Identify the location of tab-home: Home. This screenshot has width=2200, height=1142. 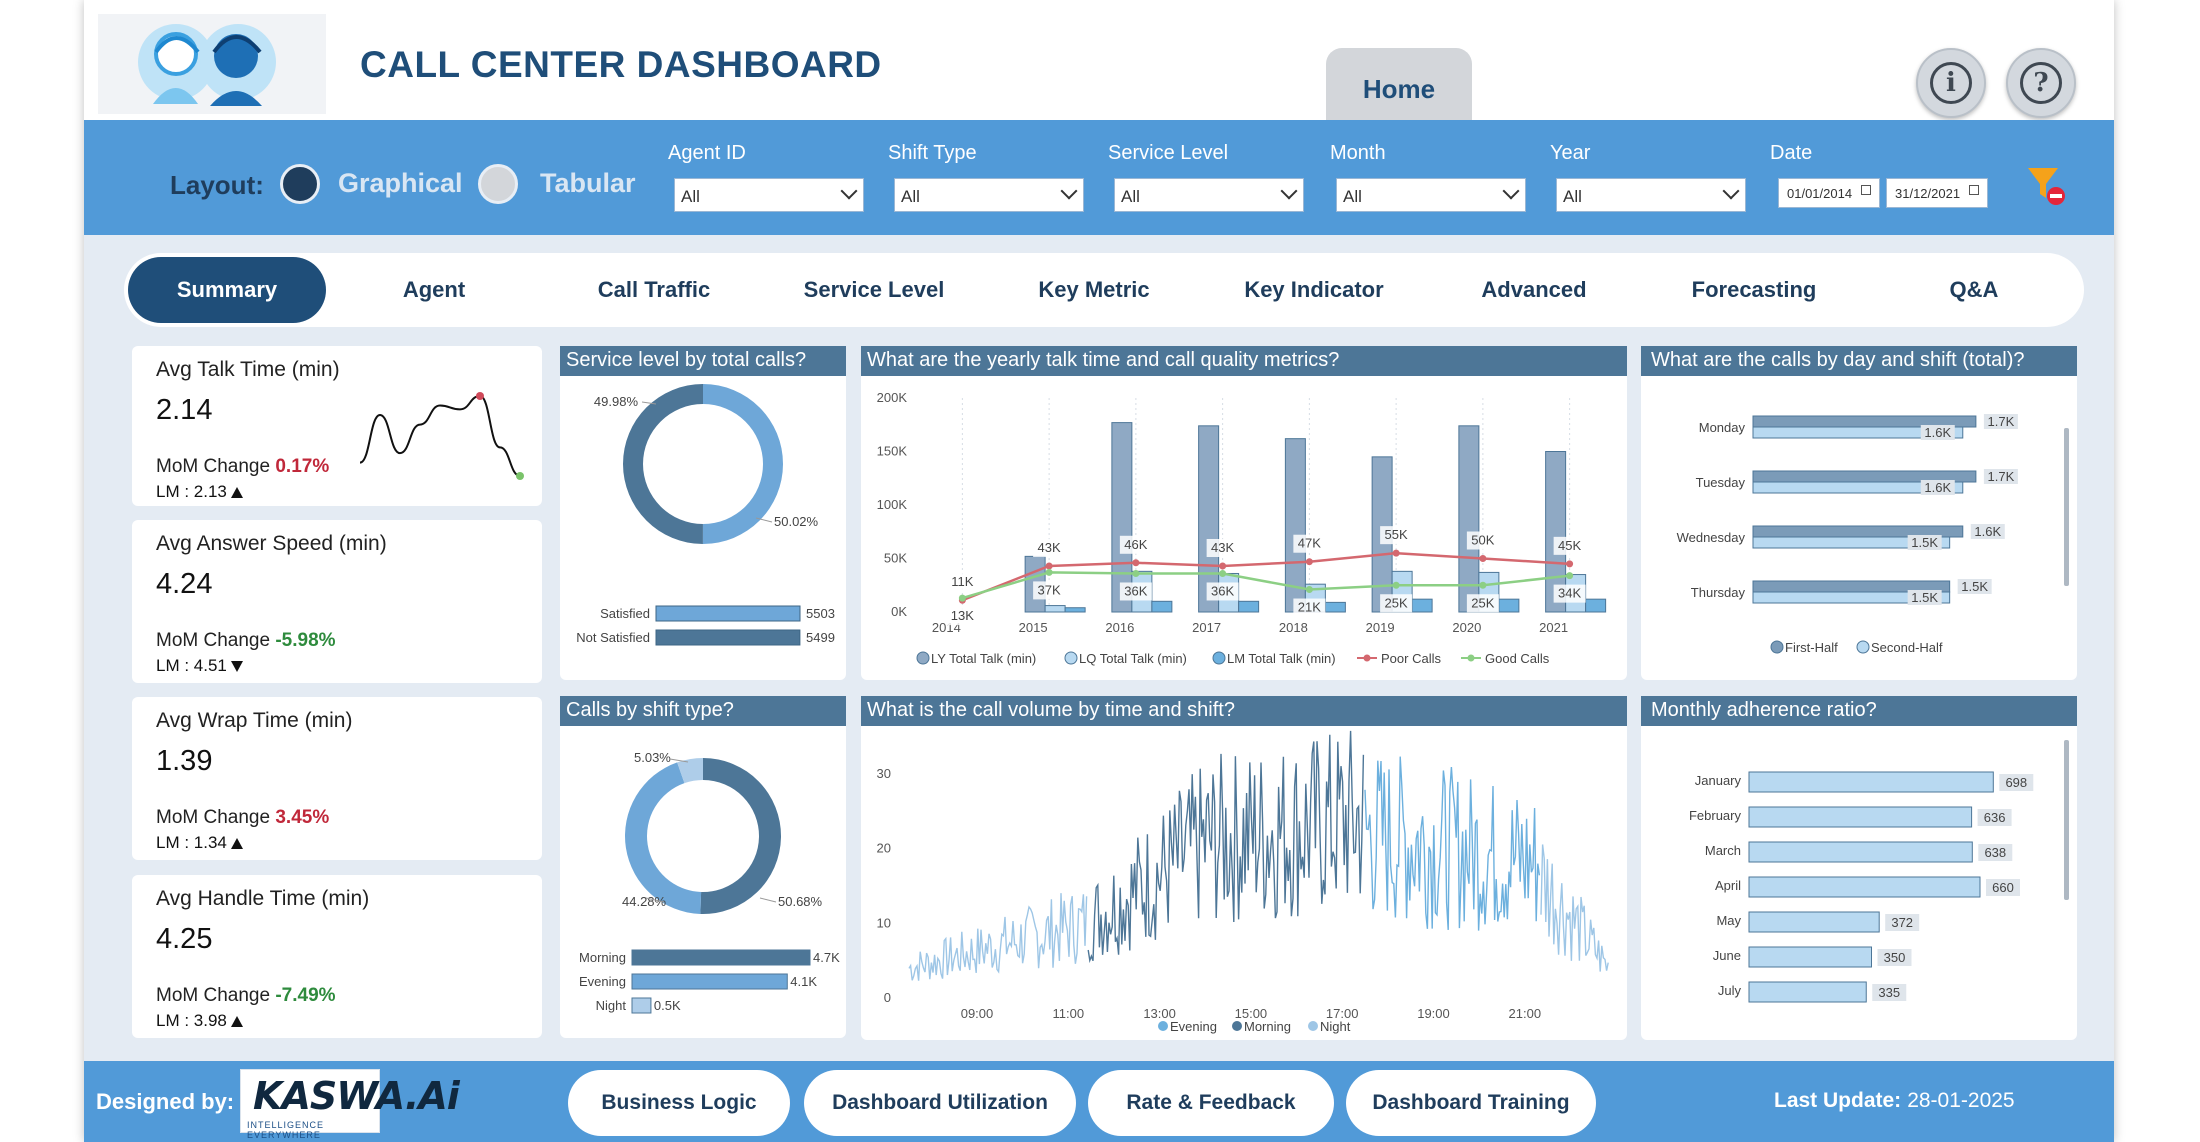
(1399, 84).